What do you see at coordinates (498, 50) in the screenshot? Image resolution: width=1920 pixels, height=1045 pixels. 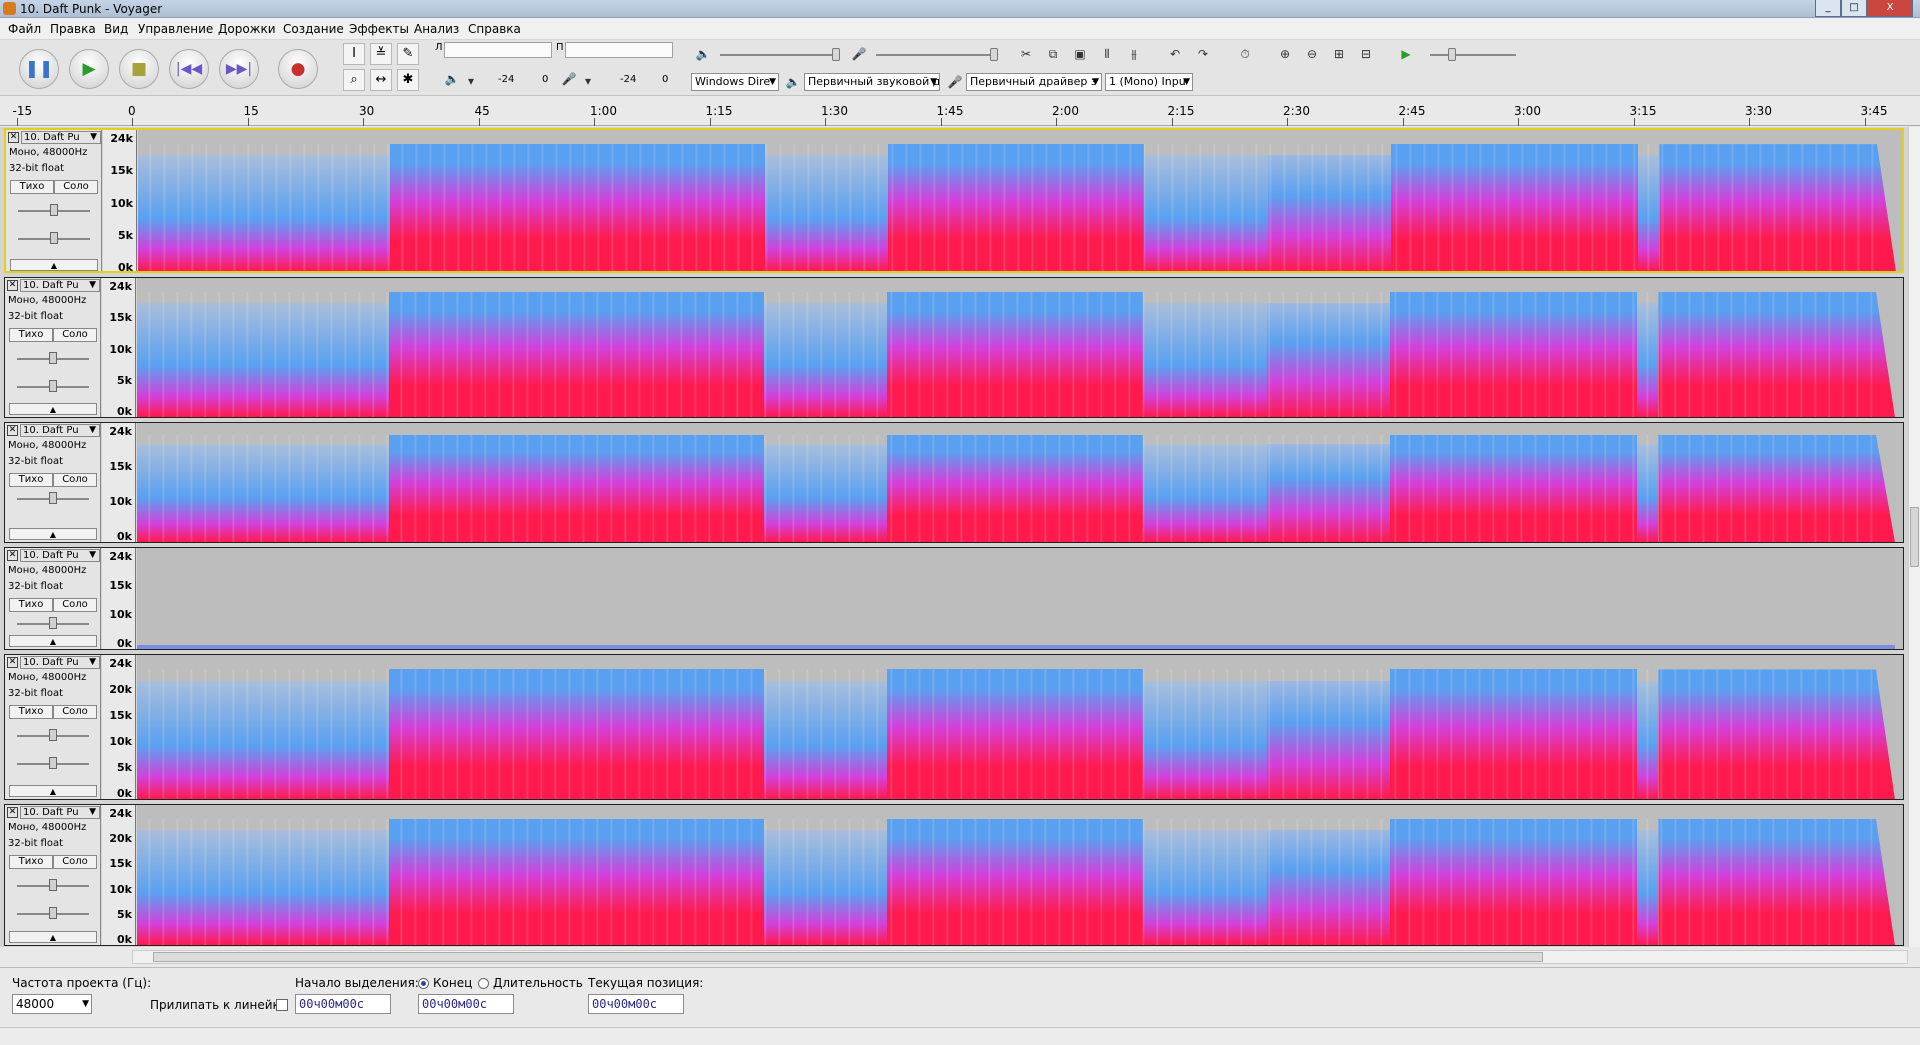 I see `recording-meter-left` at bounding box center [498, 50].